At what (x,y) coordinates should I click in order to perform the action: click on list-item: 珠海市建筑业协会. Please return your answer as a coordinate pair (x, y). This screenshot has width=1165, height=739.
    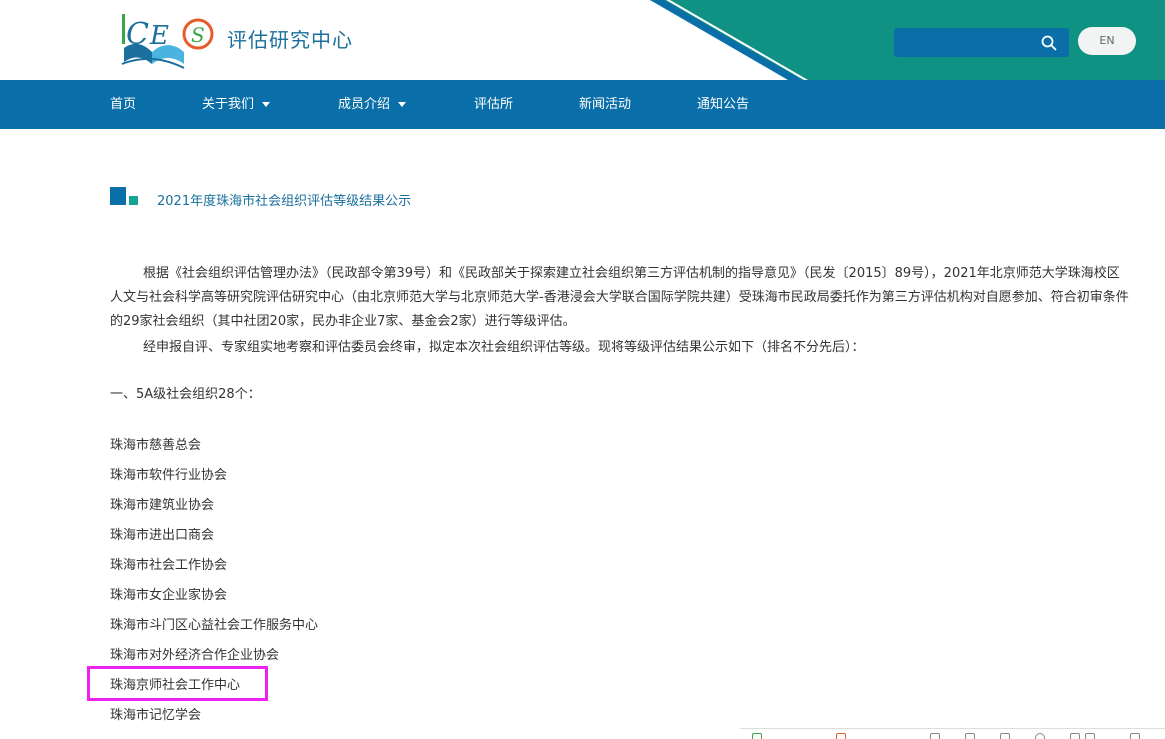
    Looking at the image, I should click on (162, 505).